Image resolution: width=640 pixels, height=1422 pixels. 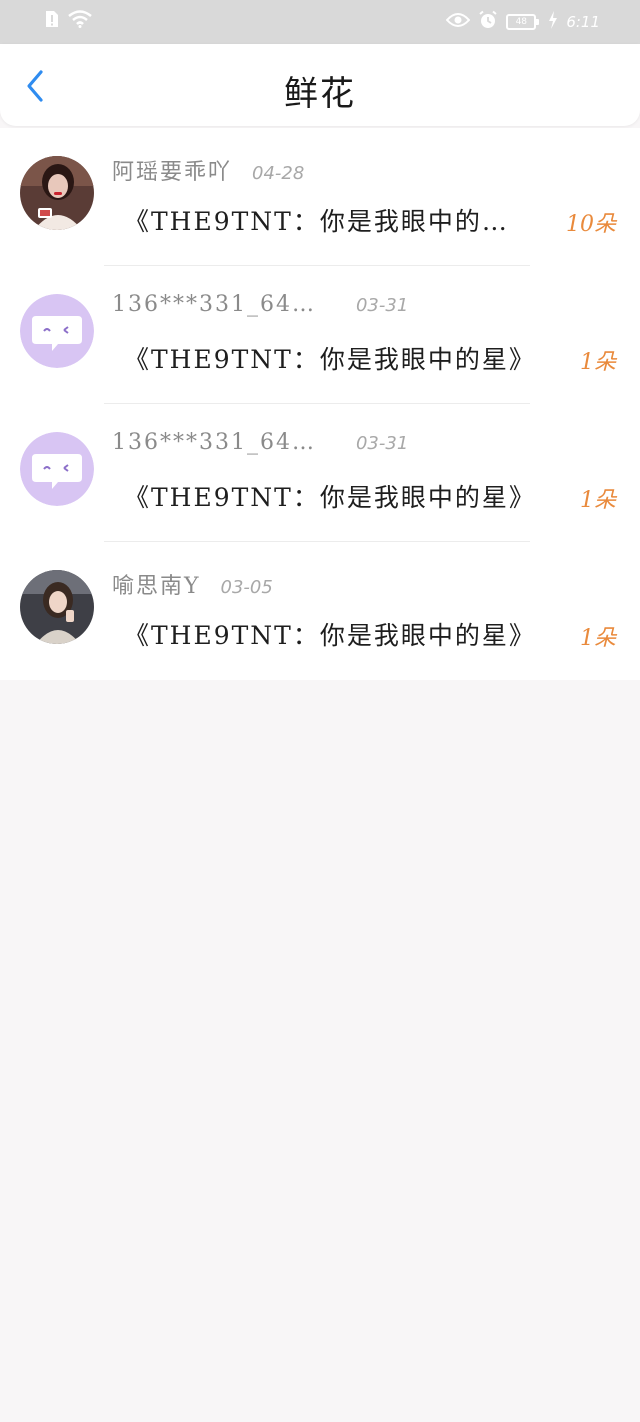 I want to click on status-bar: 48 6:11, so click(x=320, y=22).